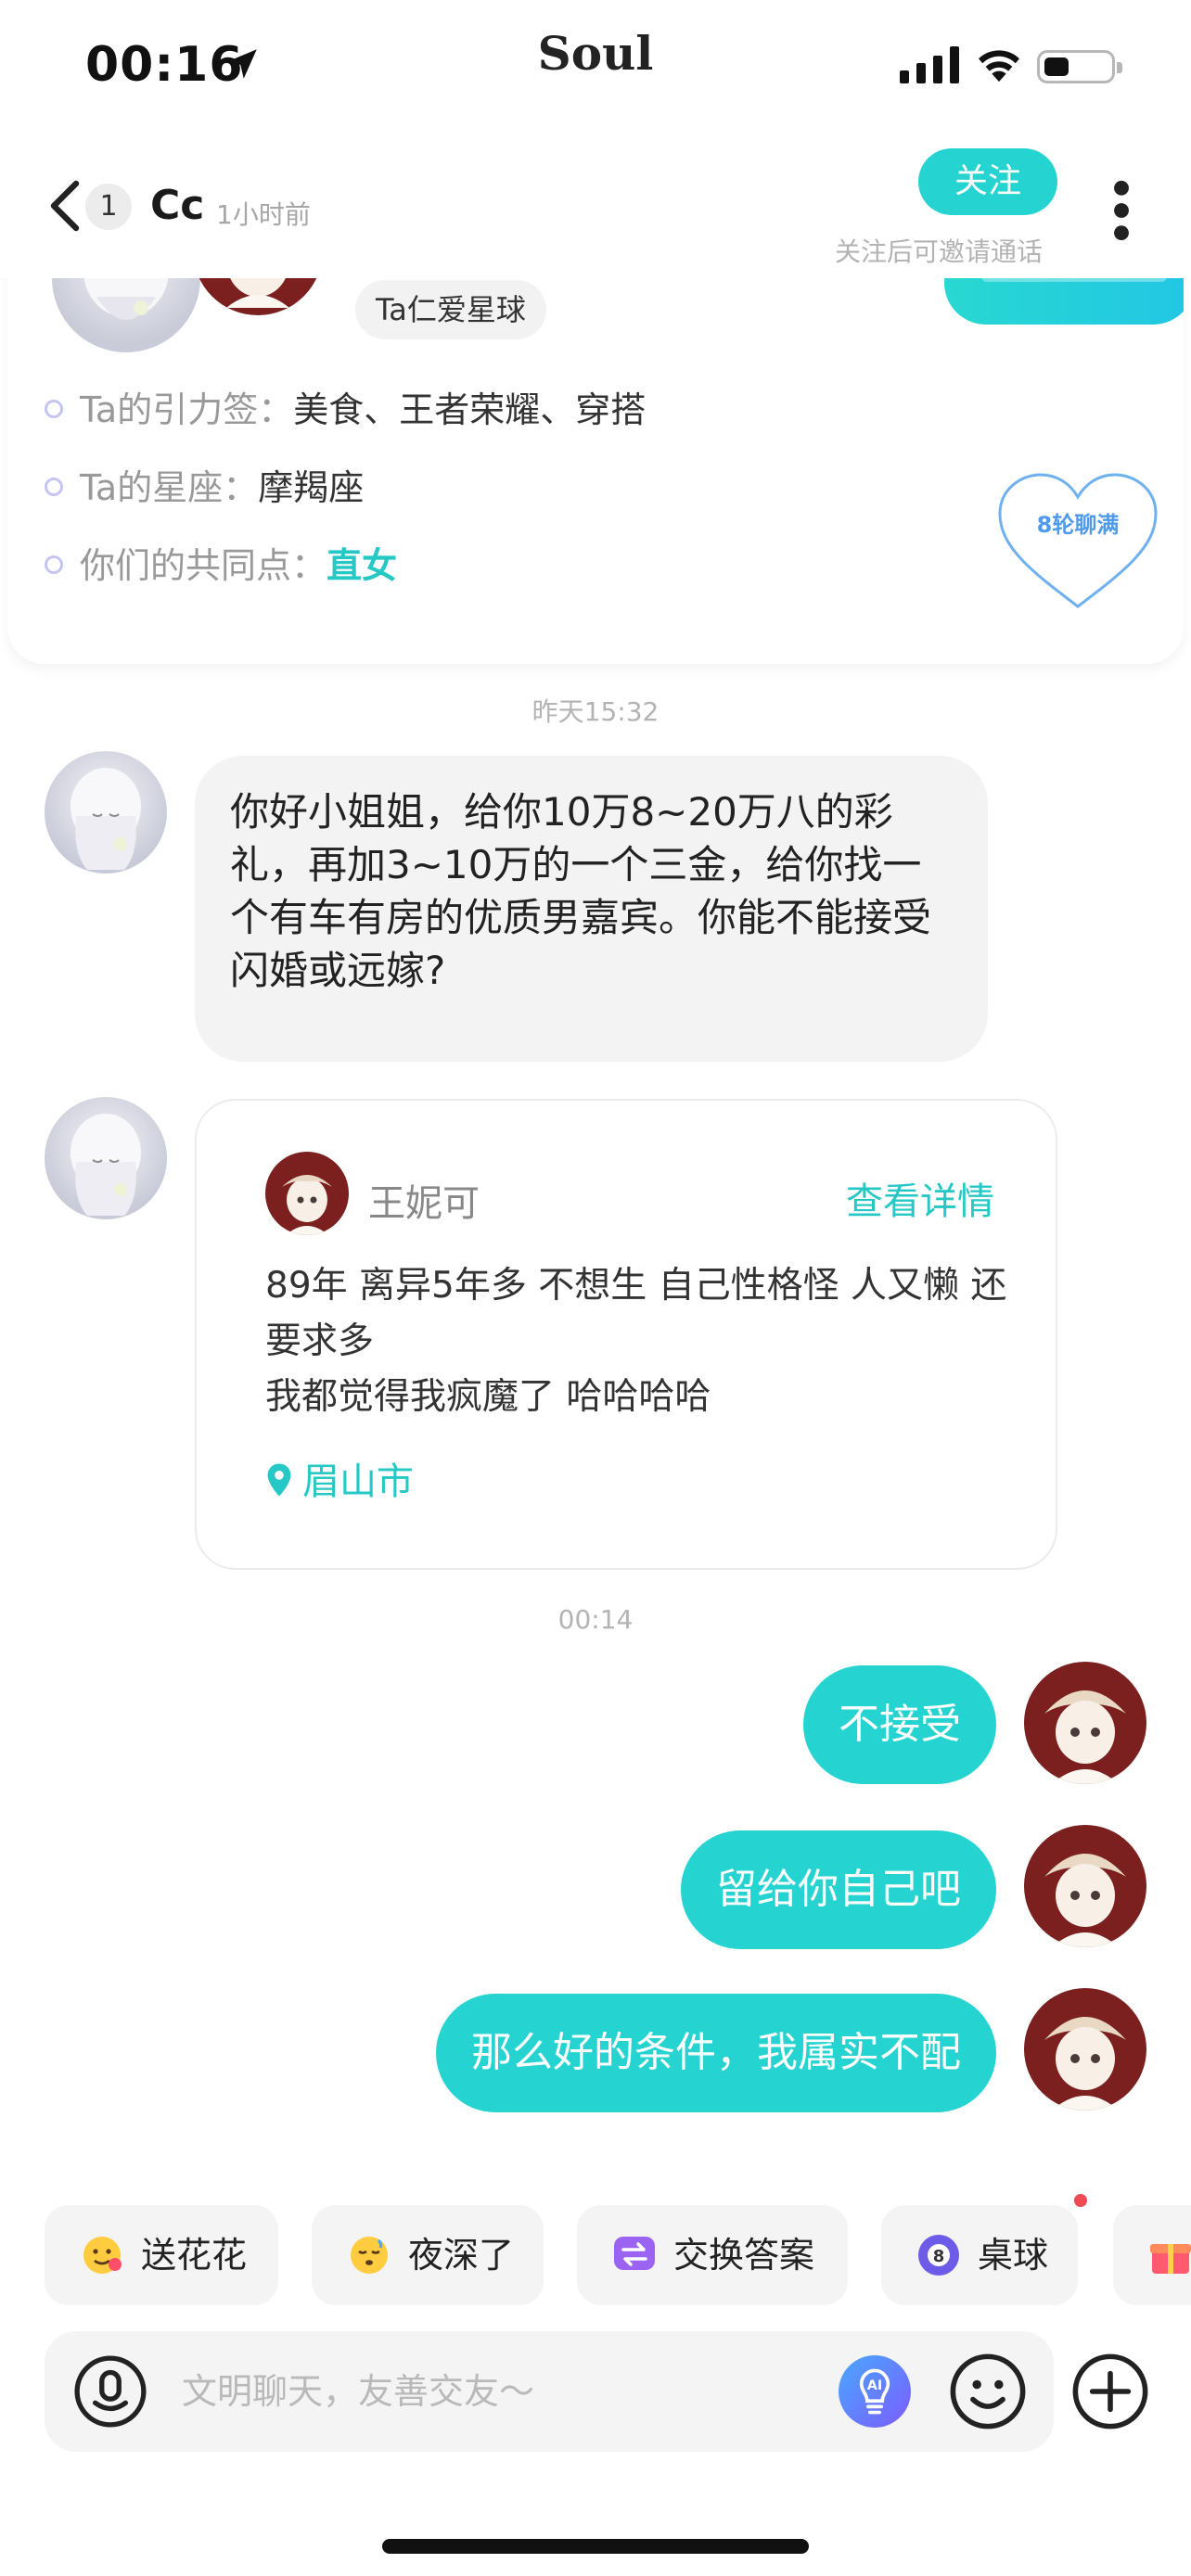 The image size is (1191, 2576). I want to click on tags-label: Ta的引力签：, so click(187, 410).